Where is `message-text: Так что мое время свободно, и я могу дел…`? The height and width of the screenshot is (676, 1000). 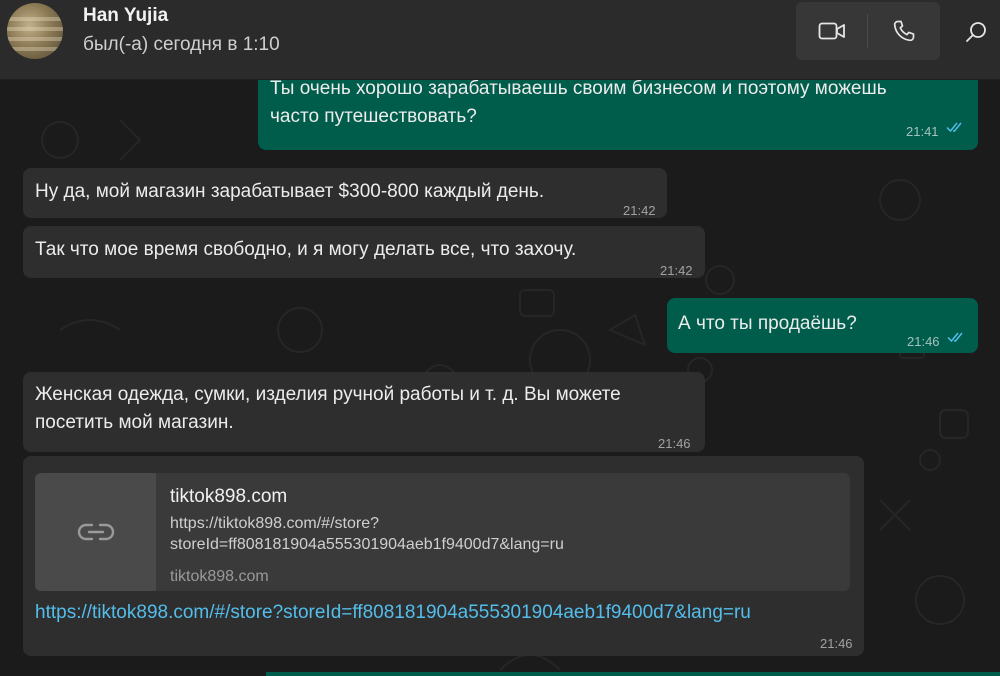
message-text: Так что мое время свободно, и я могу дел… is located at coordinates (306, 249).